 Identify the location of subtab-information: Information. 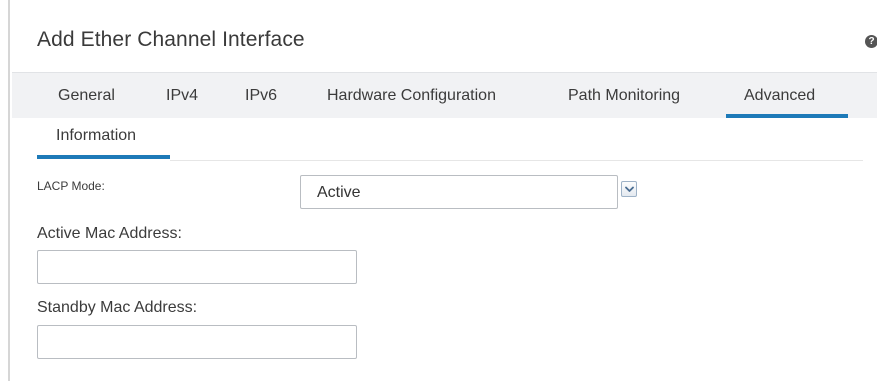
(96, 136).